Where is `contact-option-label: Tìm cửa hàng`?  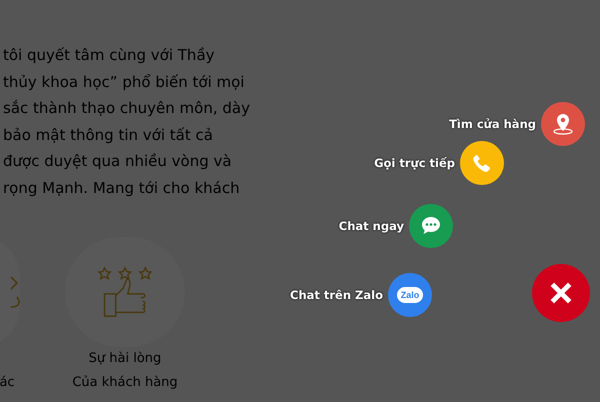
contact-option-label: Tìm cửa hàng is located at coordinates (492, 124).